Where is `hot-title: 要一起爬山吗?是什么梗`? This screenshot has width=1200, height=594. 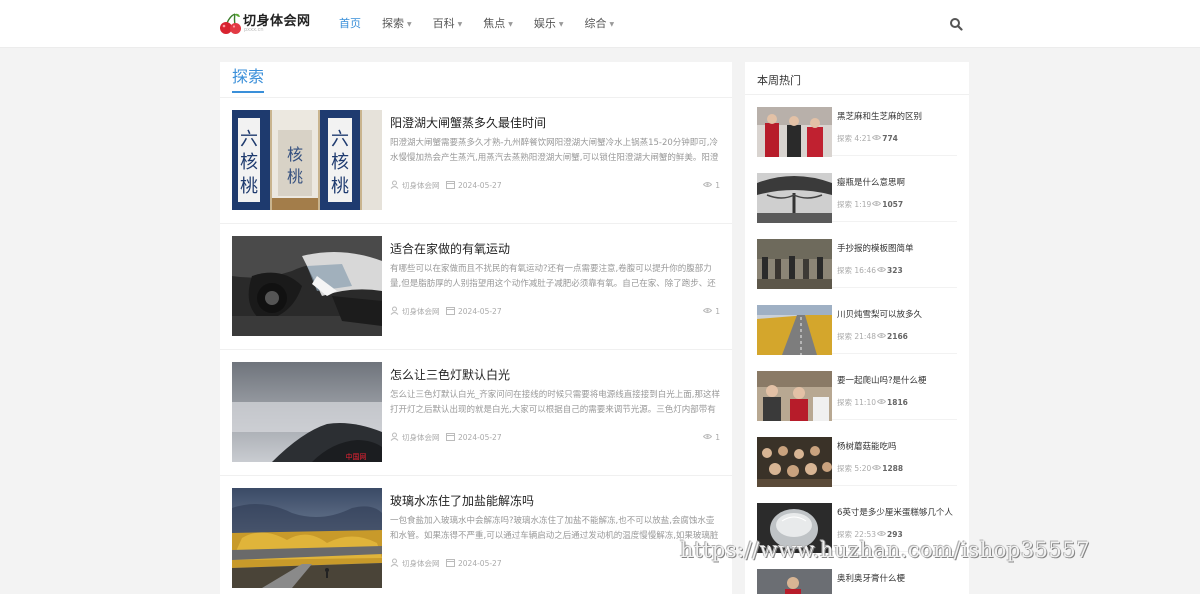
hot-title: 要一起爬山吗?是什么梗 is located at coordinates (882, 380).